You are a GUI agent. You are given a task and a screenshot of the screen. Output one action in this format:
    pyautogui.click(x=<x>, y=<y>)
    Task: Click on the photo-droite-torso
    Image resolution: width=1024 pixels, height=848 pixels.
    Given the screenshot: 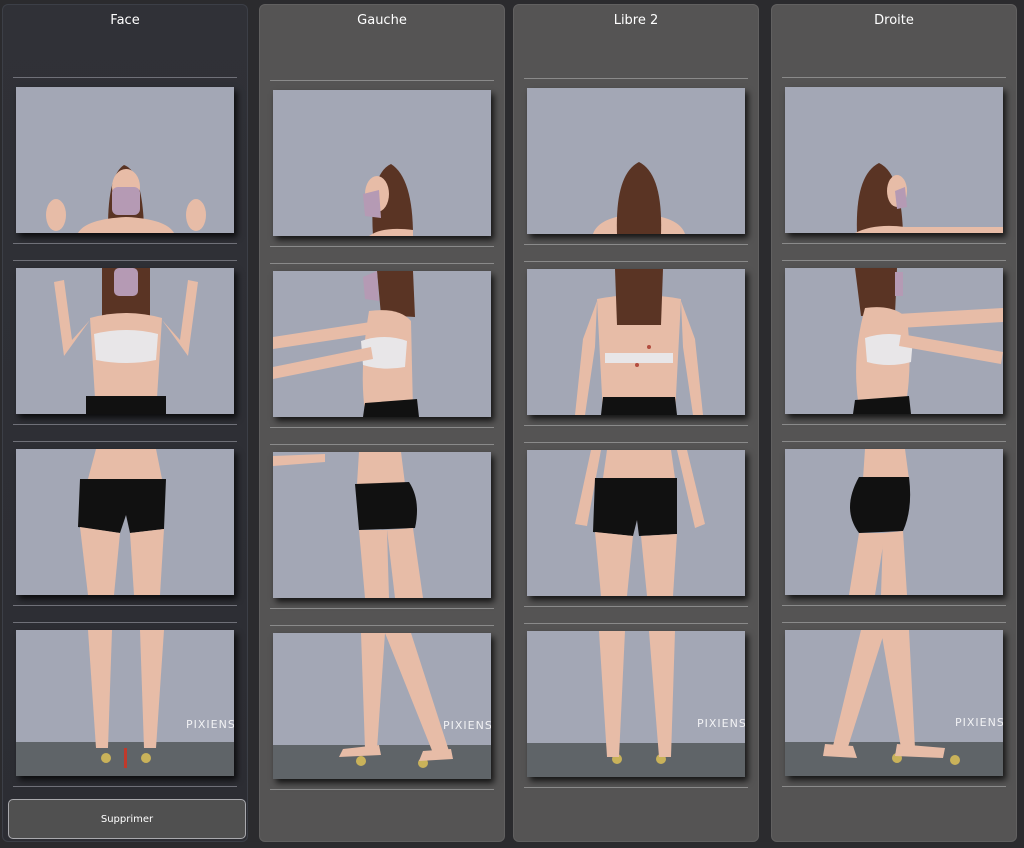 What is the action you would take?
    pyautogui.click(x=894, y=341)
    